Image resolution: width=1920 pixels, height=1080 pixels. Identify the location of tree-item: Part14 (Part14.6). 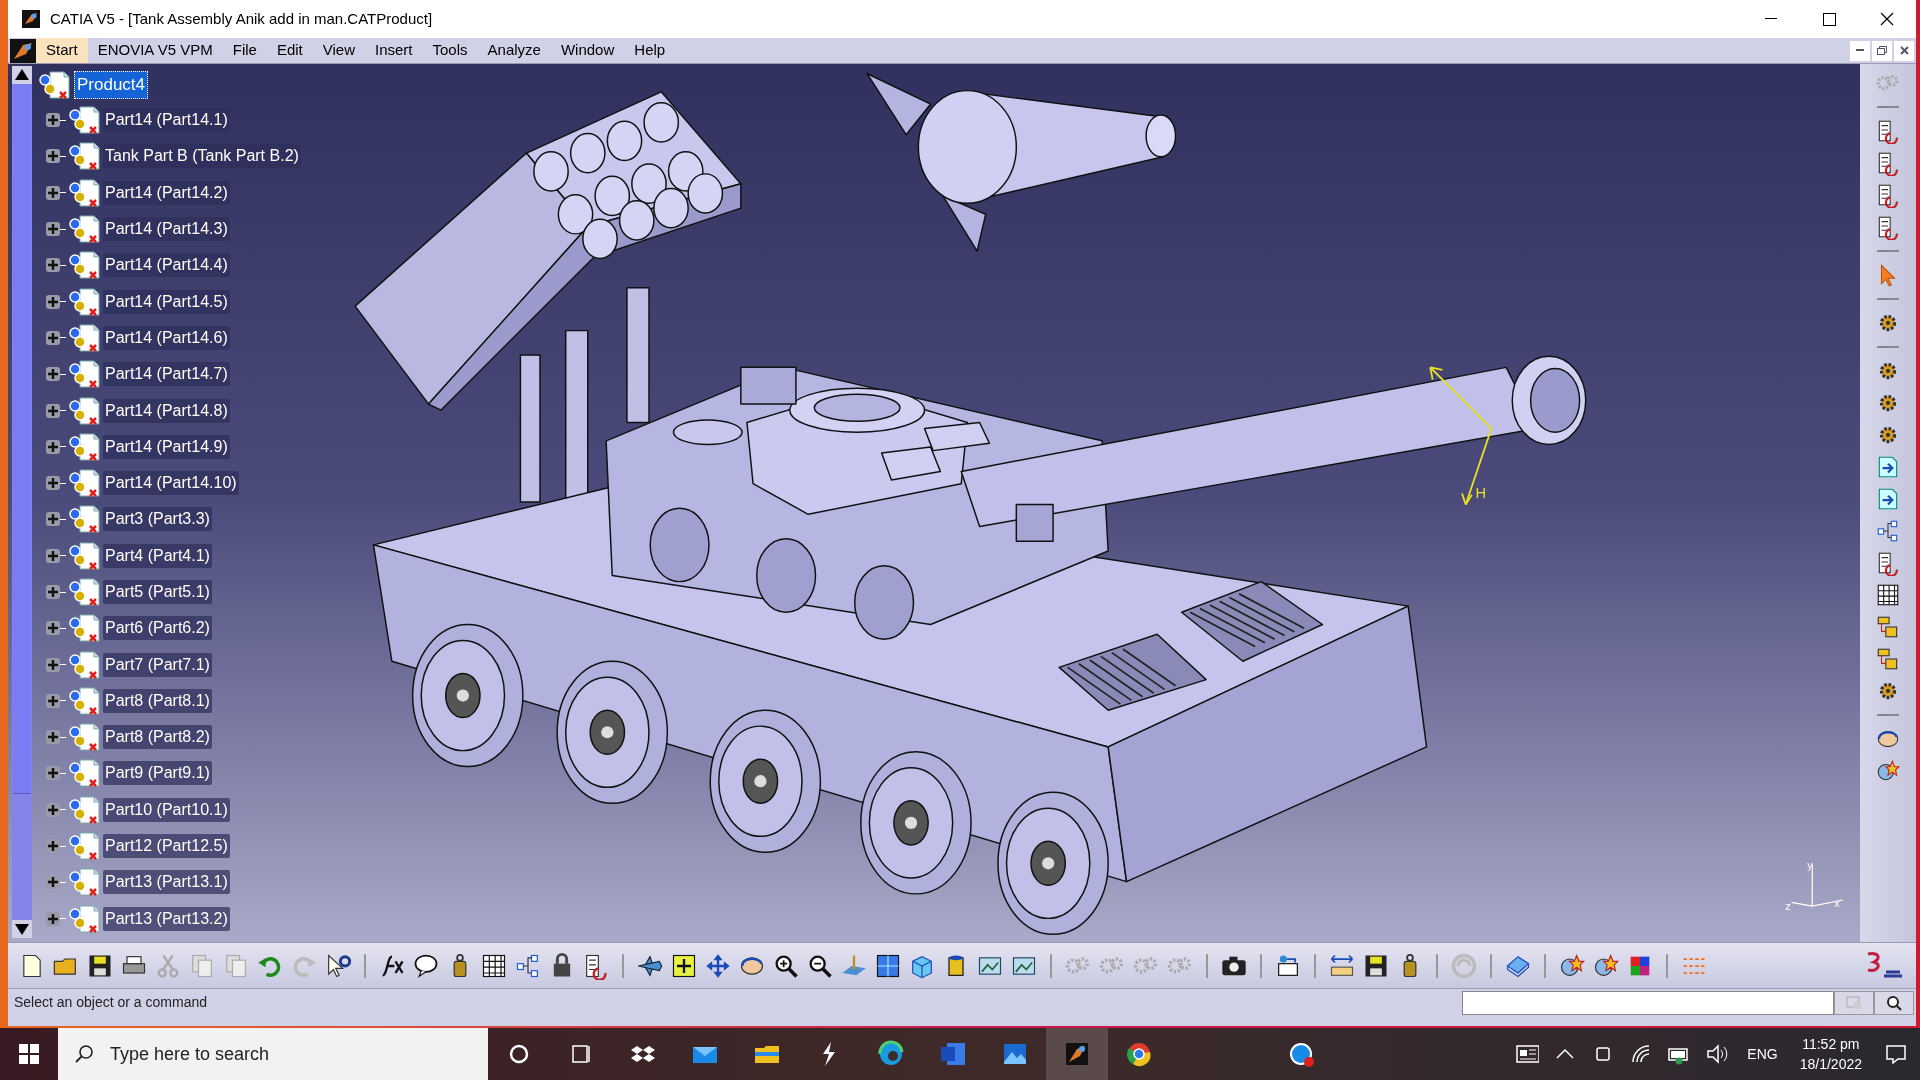
(166, 337).